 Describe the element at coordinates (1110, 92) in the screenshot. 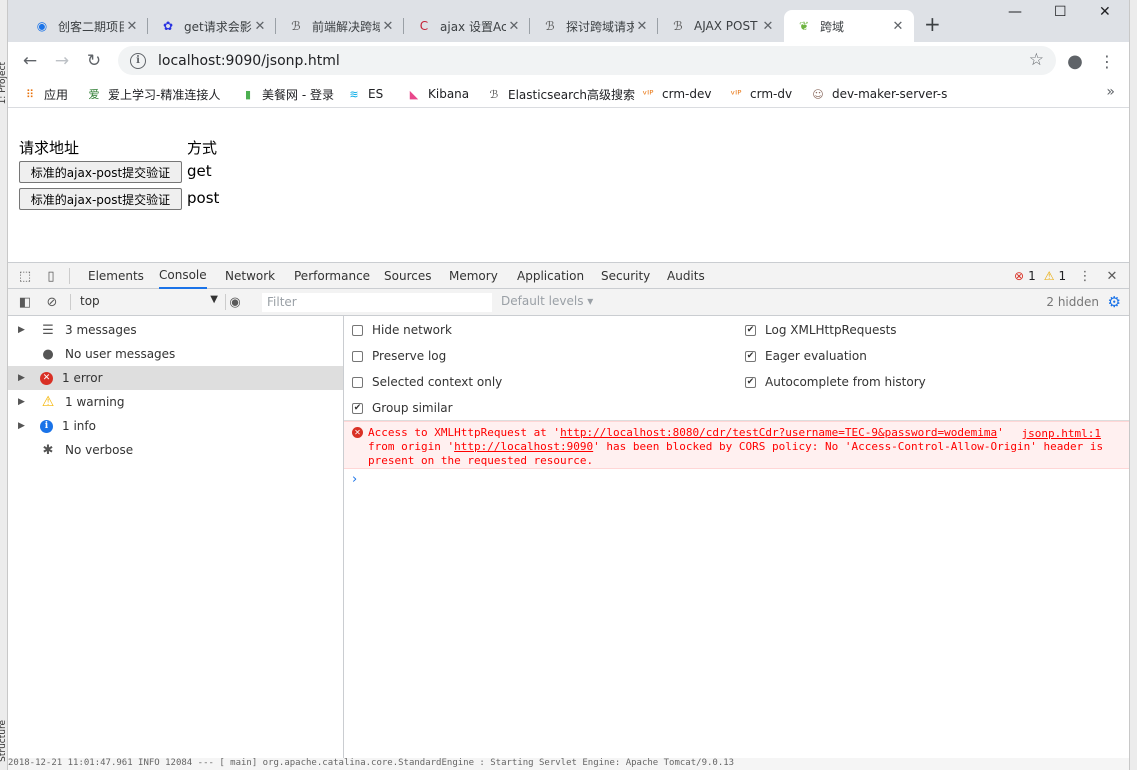

I see `more-bookmarks-icon: »` at that location.